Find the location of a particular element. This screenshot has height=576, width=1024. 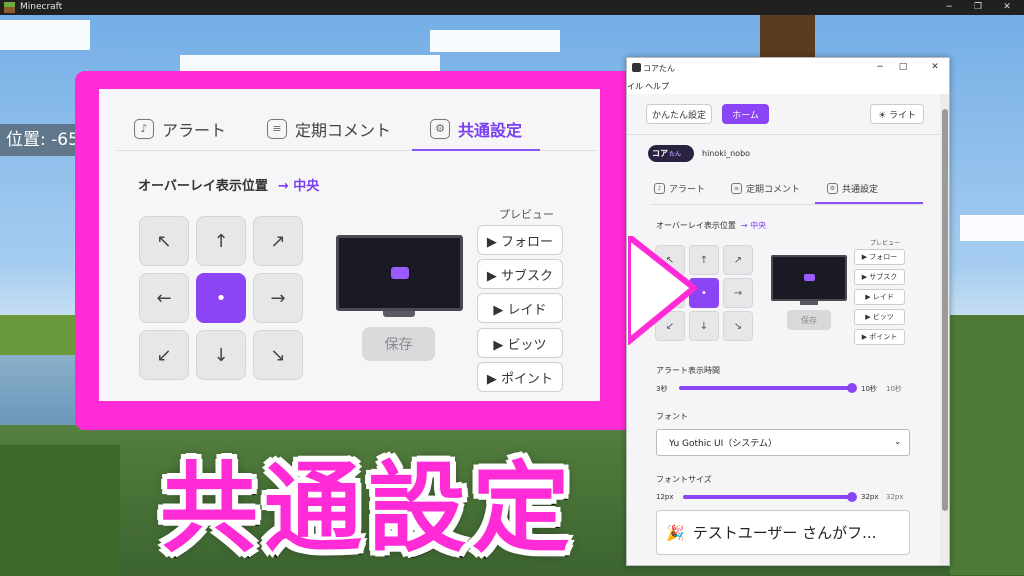

app-menu-bar: イル ヘルプ is located at coordinates (788, 86).